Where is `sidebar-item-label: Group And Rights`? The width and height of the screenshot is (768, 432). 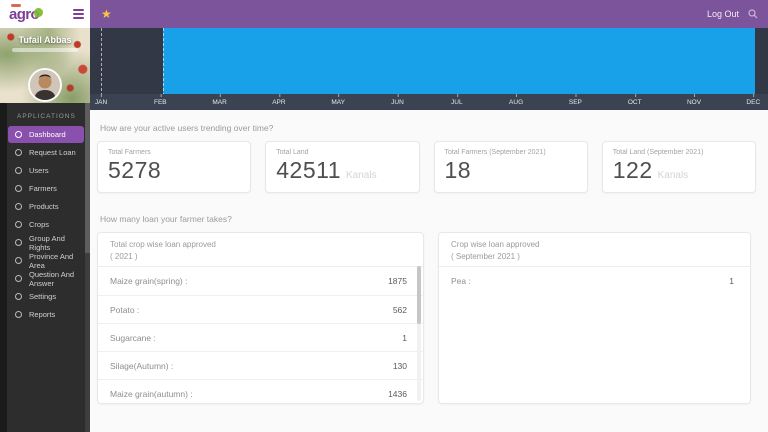
sidebar-item-label: Group And Rights is located at coordinates (47, 242).